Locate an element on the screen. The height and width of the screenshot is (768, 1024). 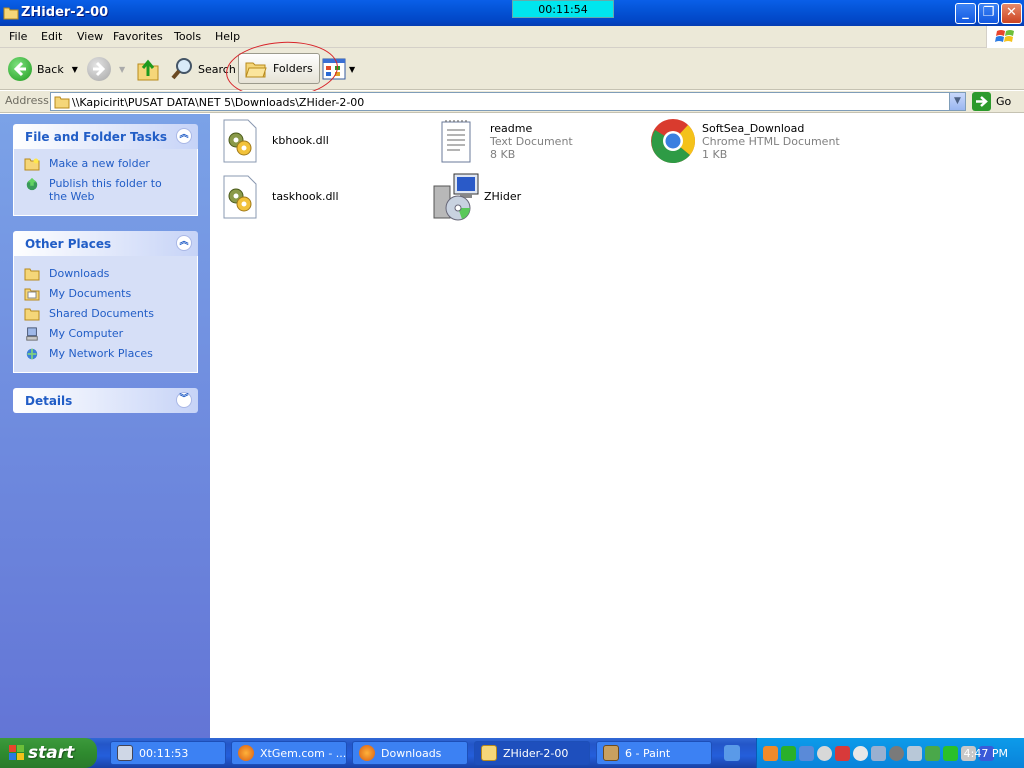
panel-header: Details ︾ is located at coordinates (105, 400).